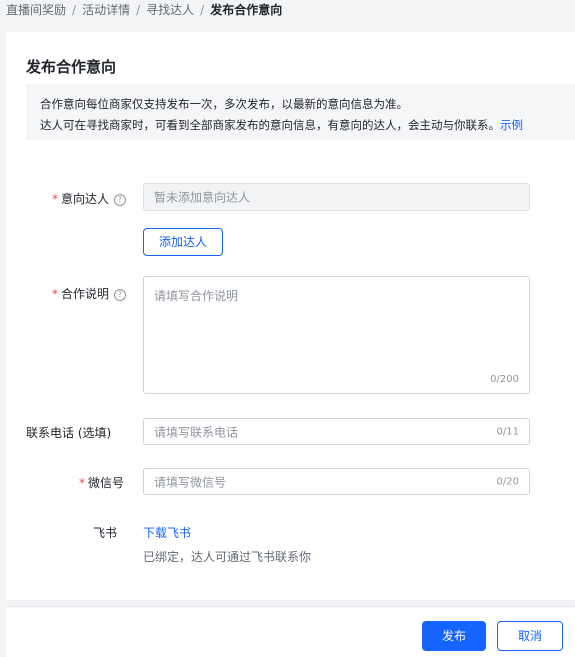 This screenshot has height=657, width=575. What do you see at coordinates (196, 296) in the screenshot?
I see `description-placeholder: 请填写合作说明` at bounding box center [196, 296].